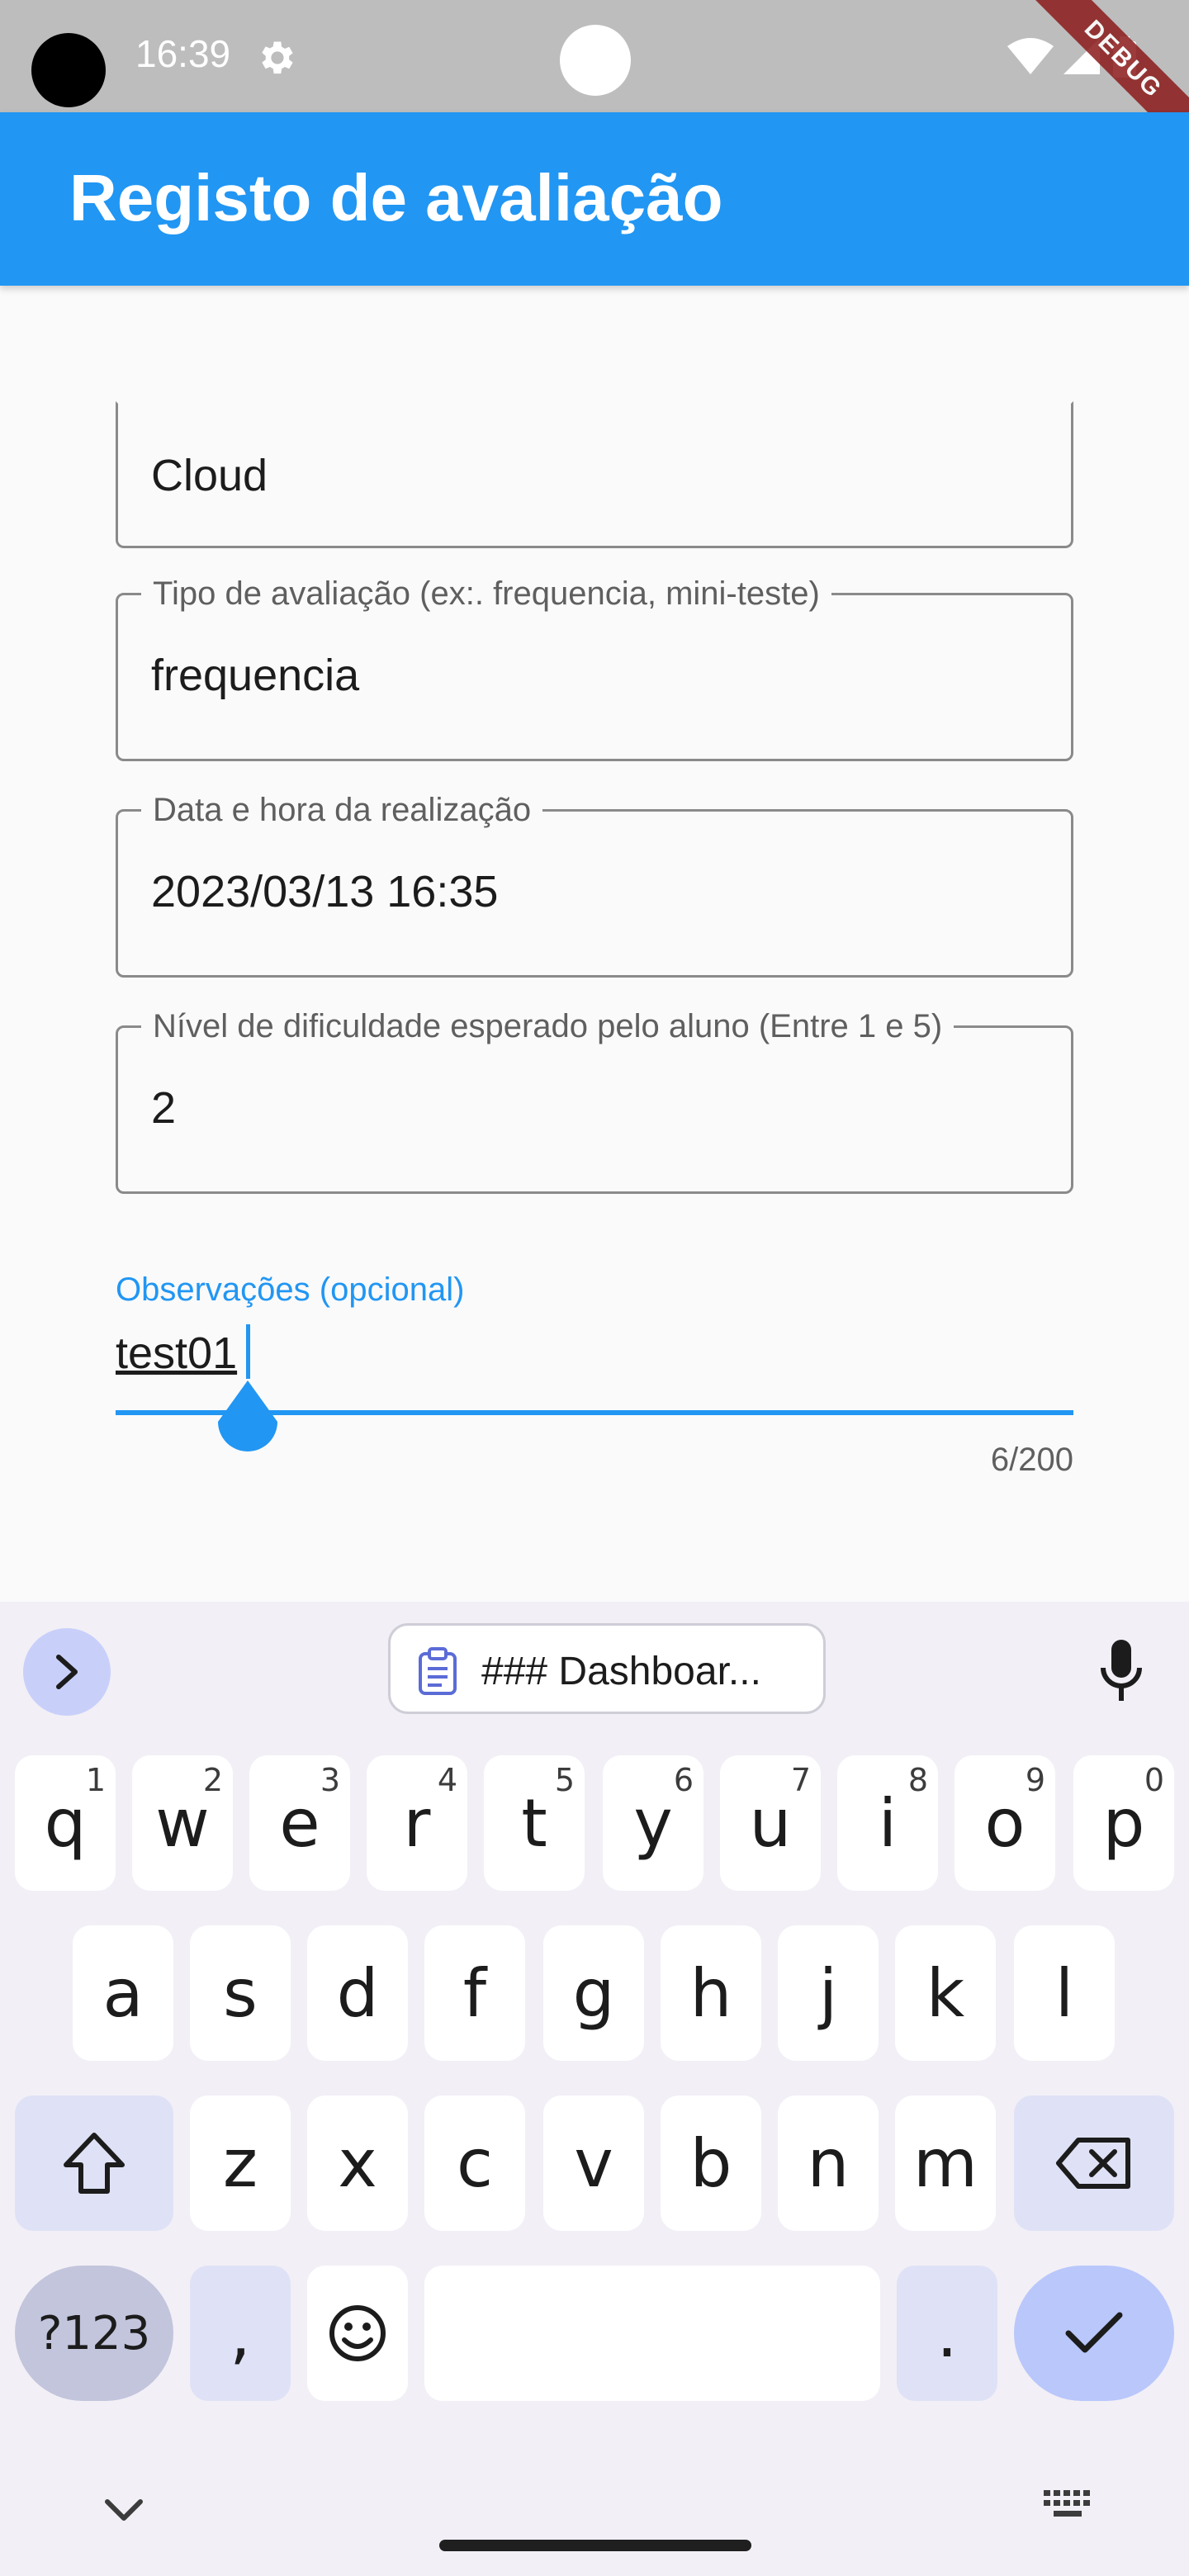 This screenshot has width=1189, height=2576. Describe the element at coordinates (947, 2333) in the screenshot. I see `period-key: .` at that location.